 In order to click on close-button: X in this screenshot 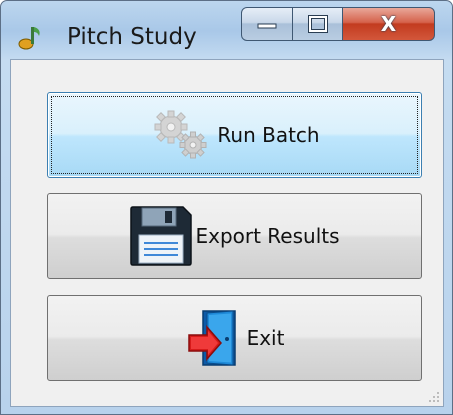, I will do `click(389, 24)`.